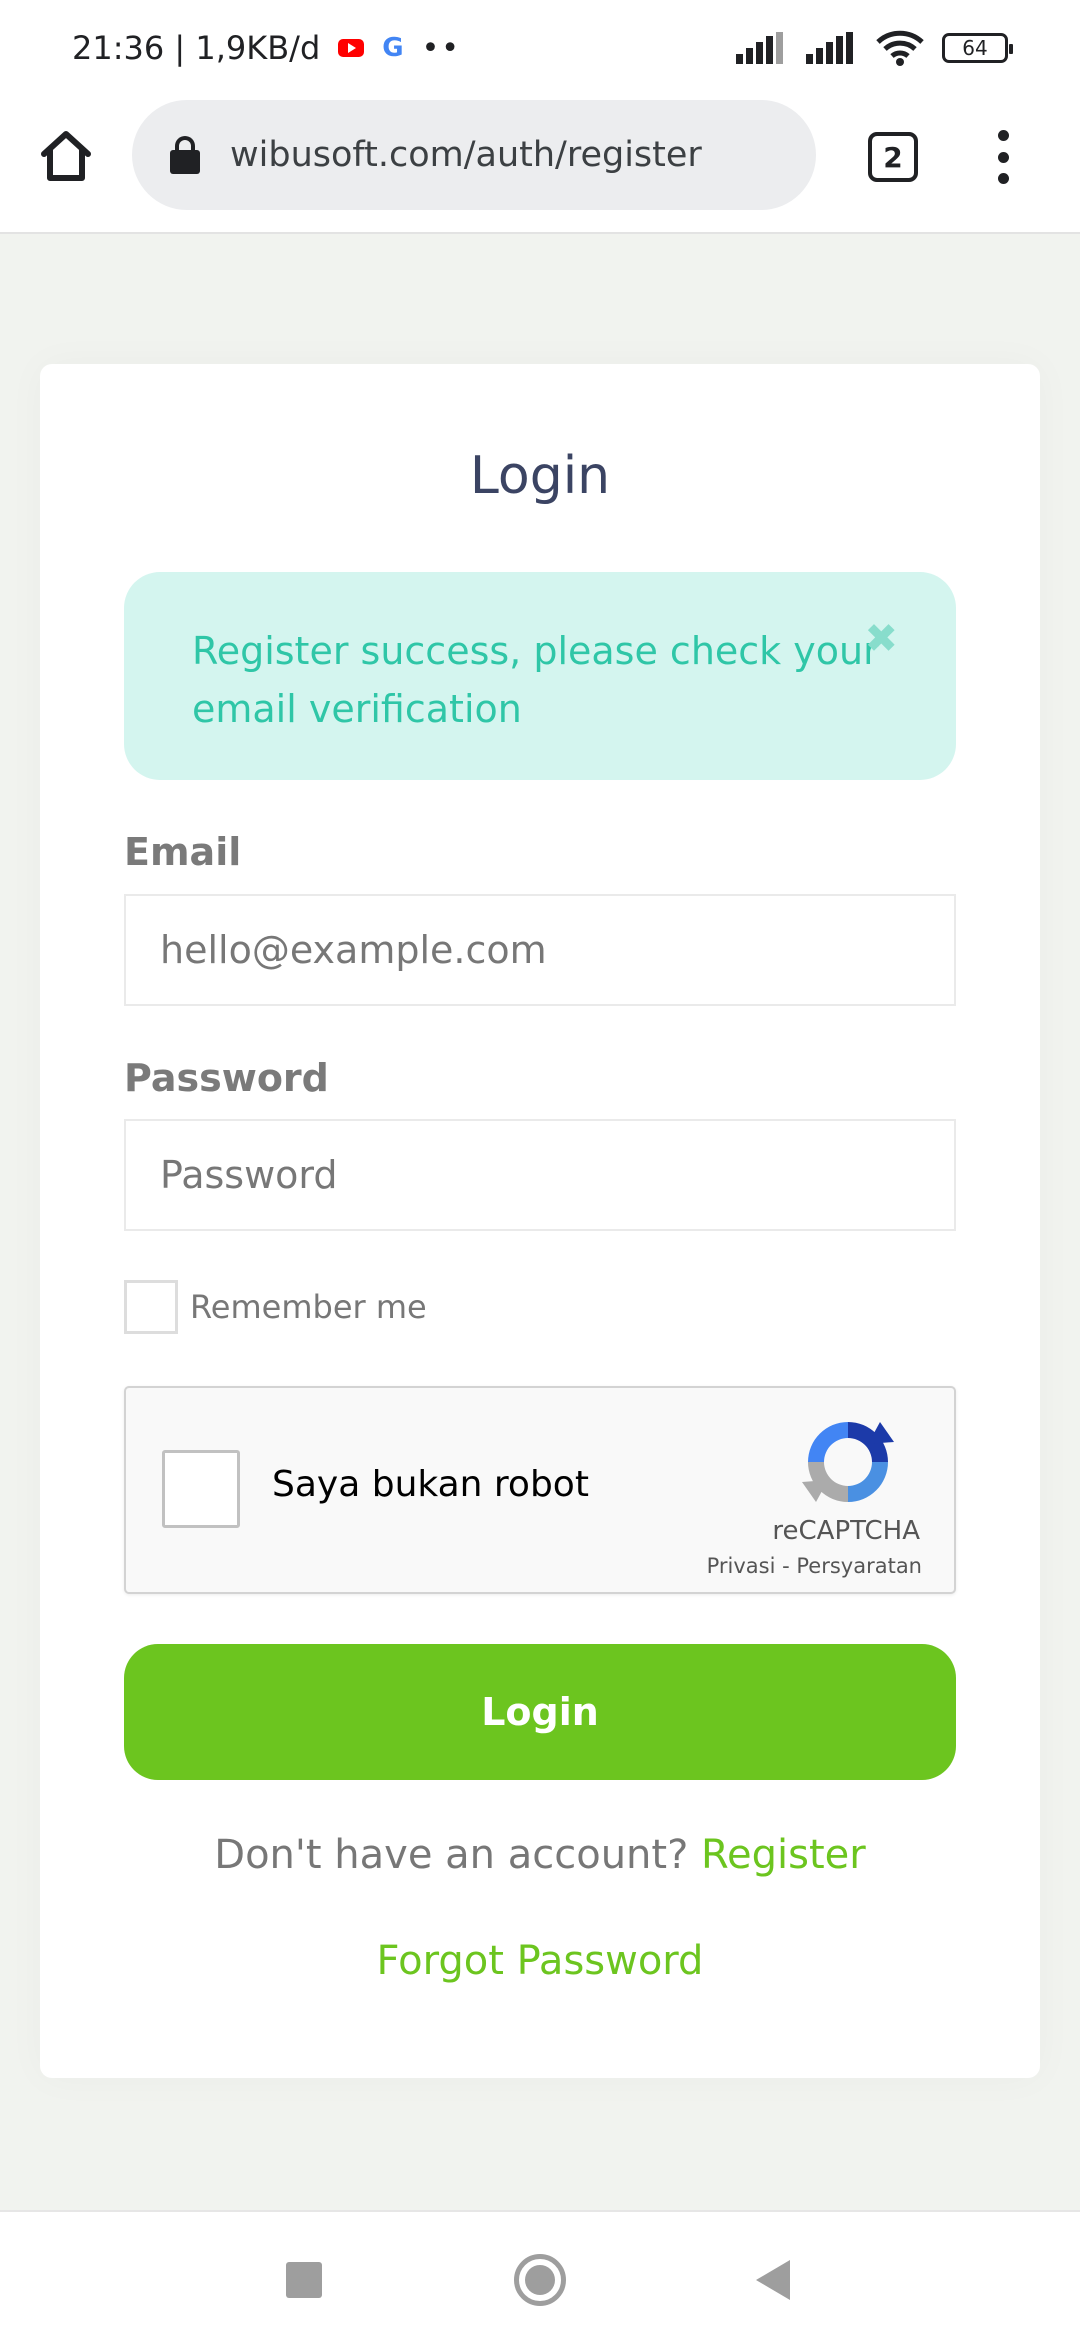  Describe the element at coordinates (540, 1961) in the screenshot. I see `forgot-password-link: Forgot Password` at that location.